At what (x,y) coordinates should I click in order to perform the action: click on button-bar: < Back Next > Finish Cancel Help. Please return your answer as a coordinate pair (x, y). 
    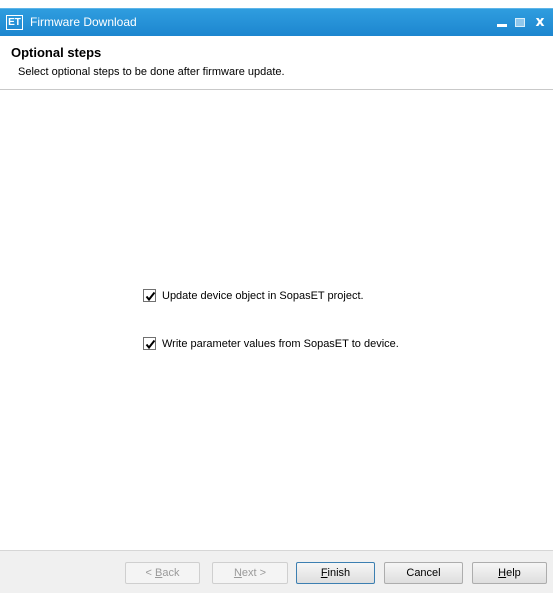
    Looking at the image, I should click on (276, 571).